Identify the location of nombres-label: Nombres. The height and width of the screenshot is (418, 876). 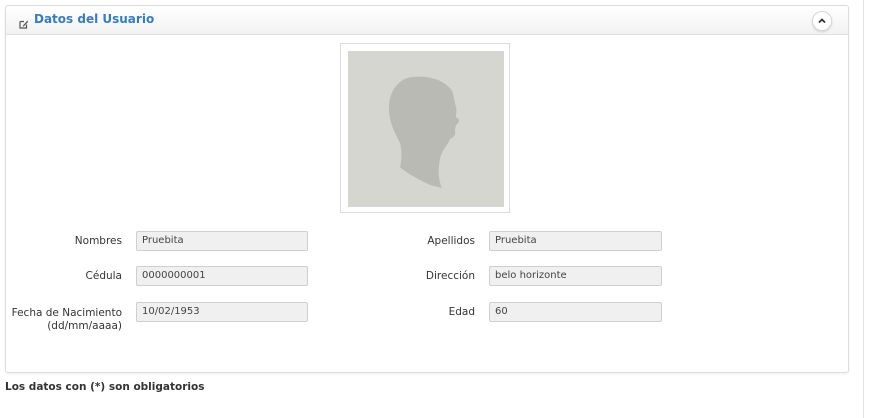
(98, 241).